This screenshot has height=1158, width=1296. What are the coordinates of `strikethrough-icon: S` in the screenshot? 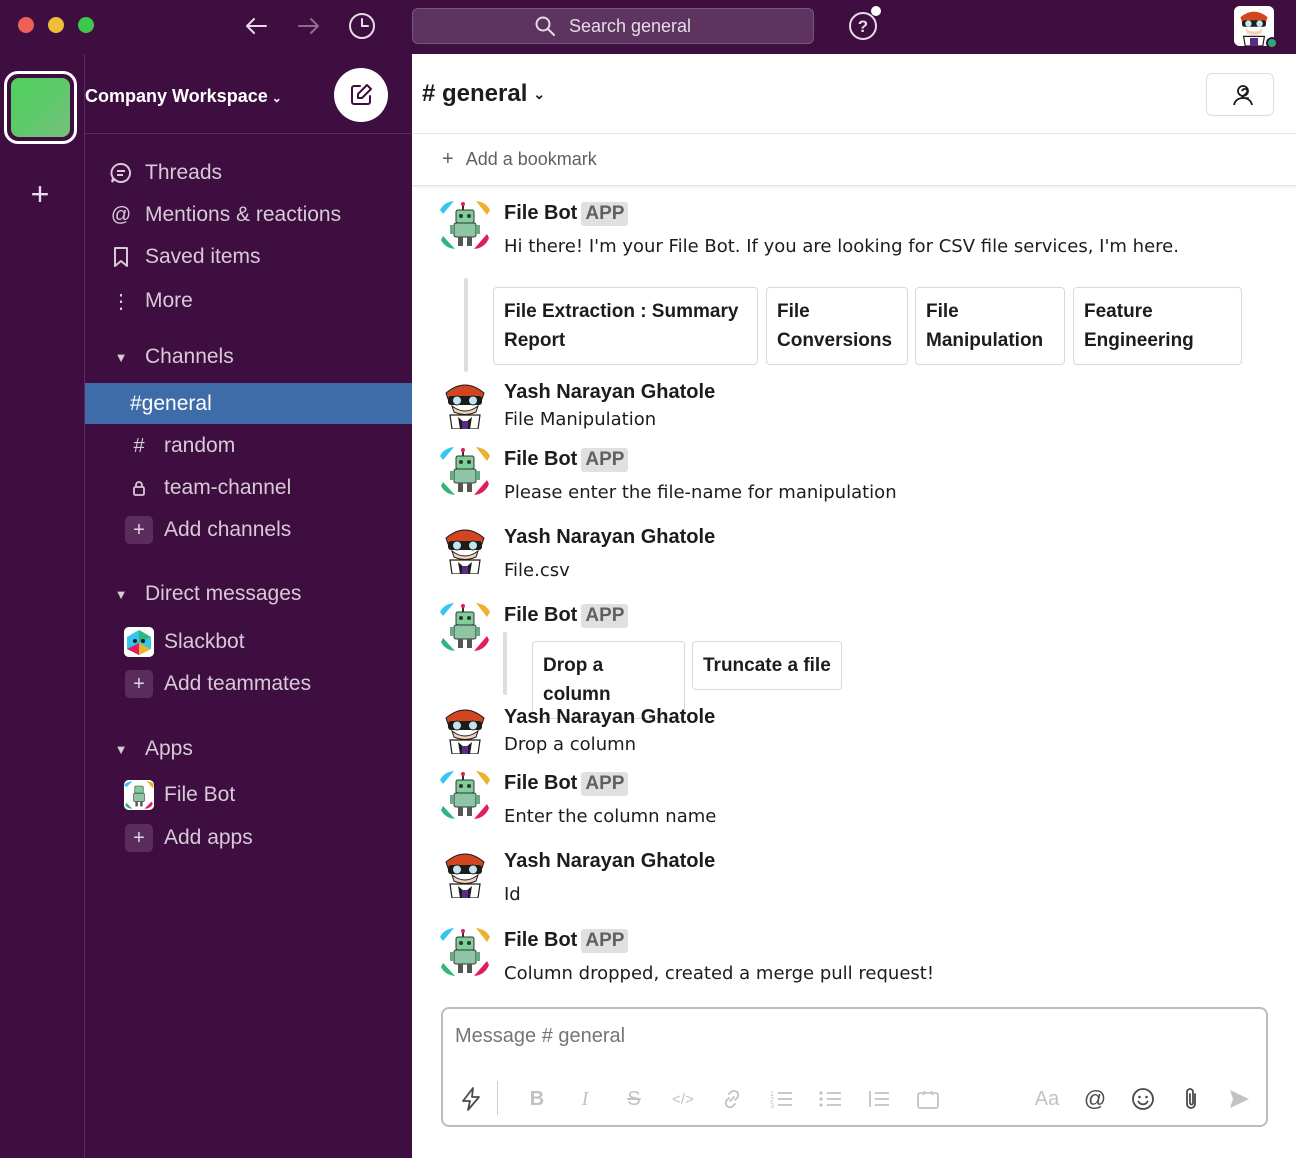 It's located at (634, 1099).